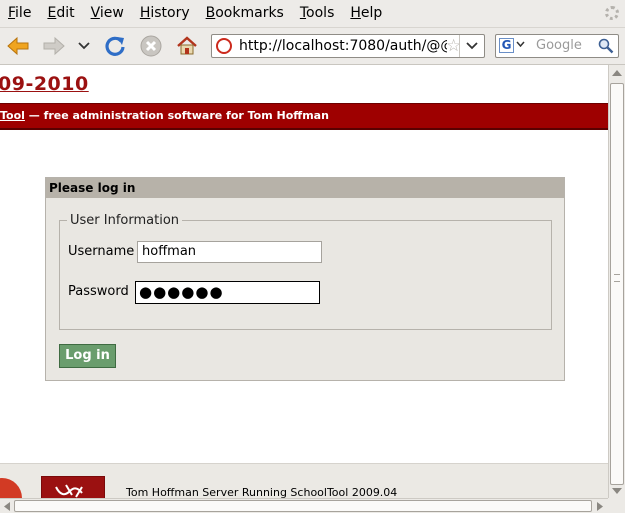  What do you see at coordinates (606, 46) in the screenshot?
I see `search-icon` at bounding box center [606, 46].